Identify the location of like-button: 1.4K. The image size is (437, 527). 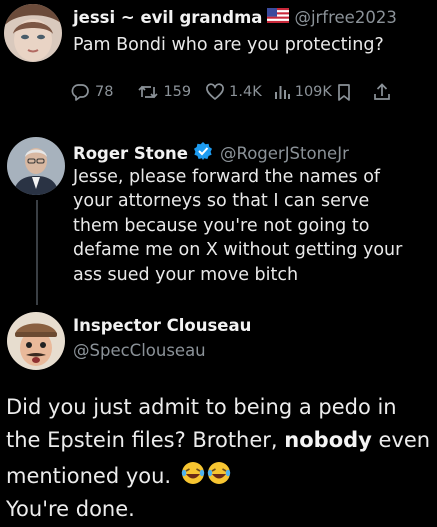
(233, 92).